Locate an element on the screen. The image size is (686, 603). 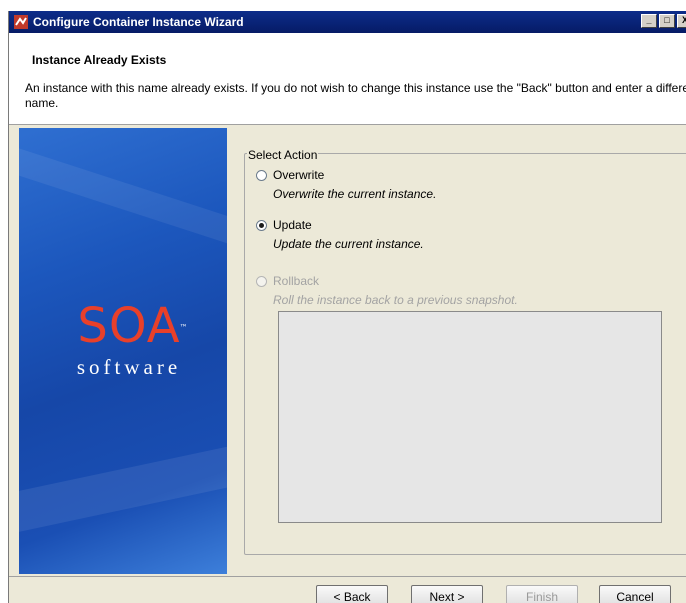
footer-divider is located at coordinates (347, 576).